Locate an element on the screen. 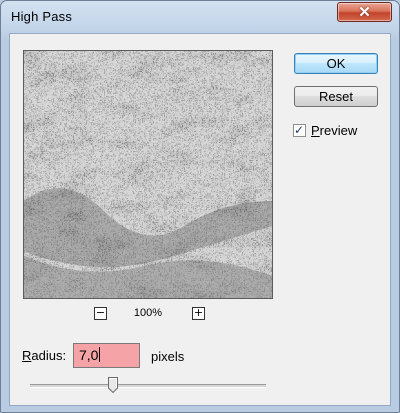  zoom-out-icon: − is located at coordinates (100, 312).